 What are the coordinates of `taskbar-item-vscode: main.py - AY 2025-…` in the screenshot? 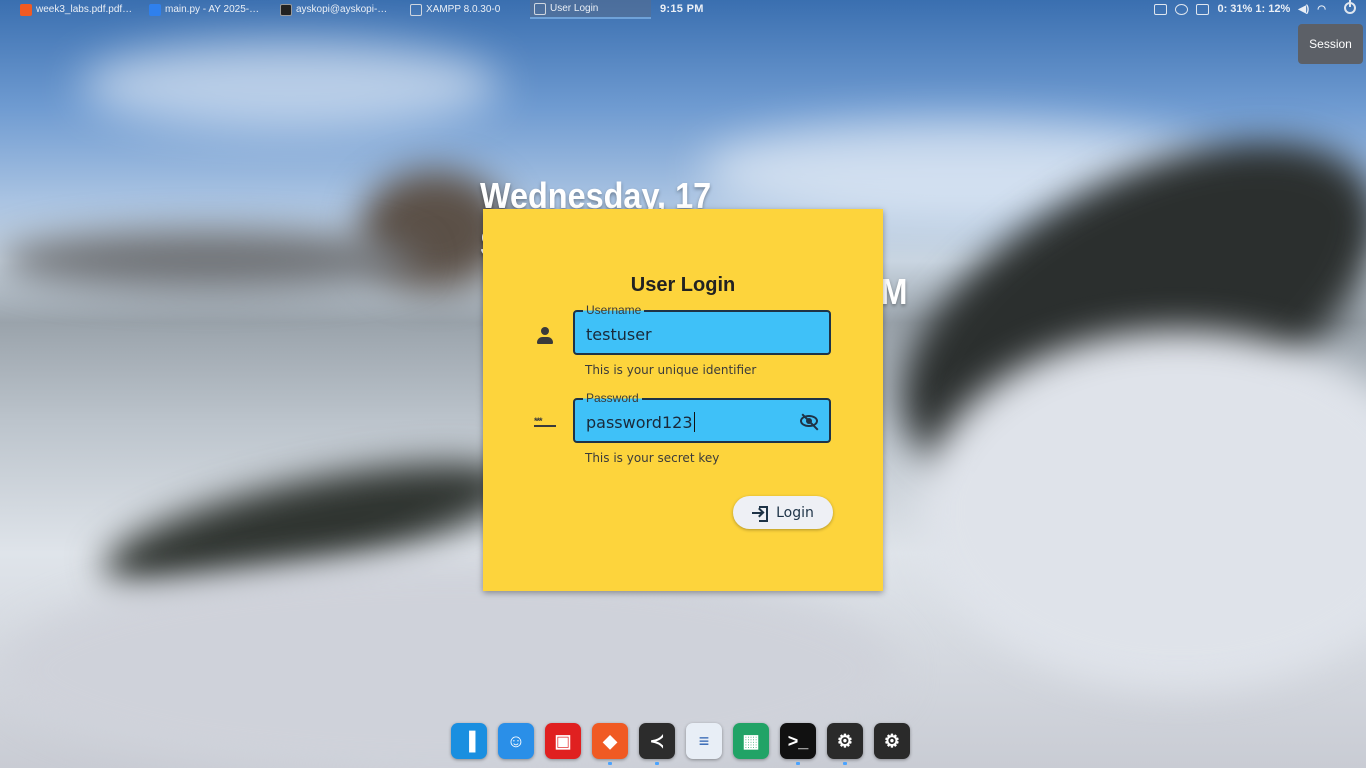 It's located at (207, 9).